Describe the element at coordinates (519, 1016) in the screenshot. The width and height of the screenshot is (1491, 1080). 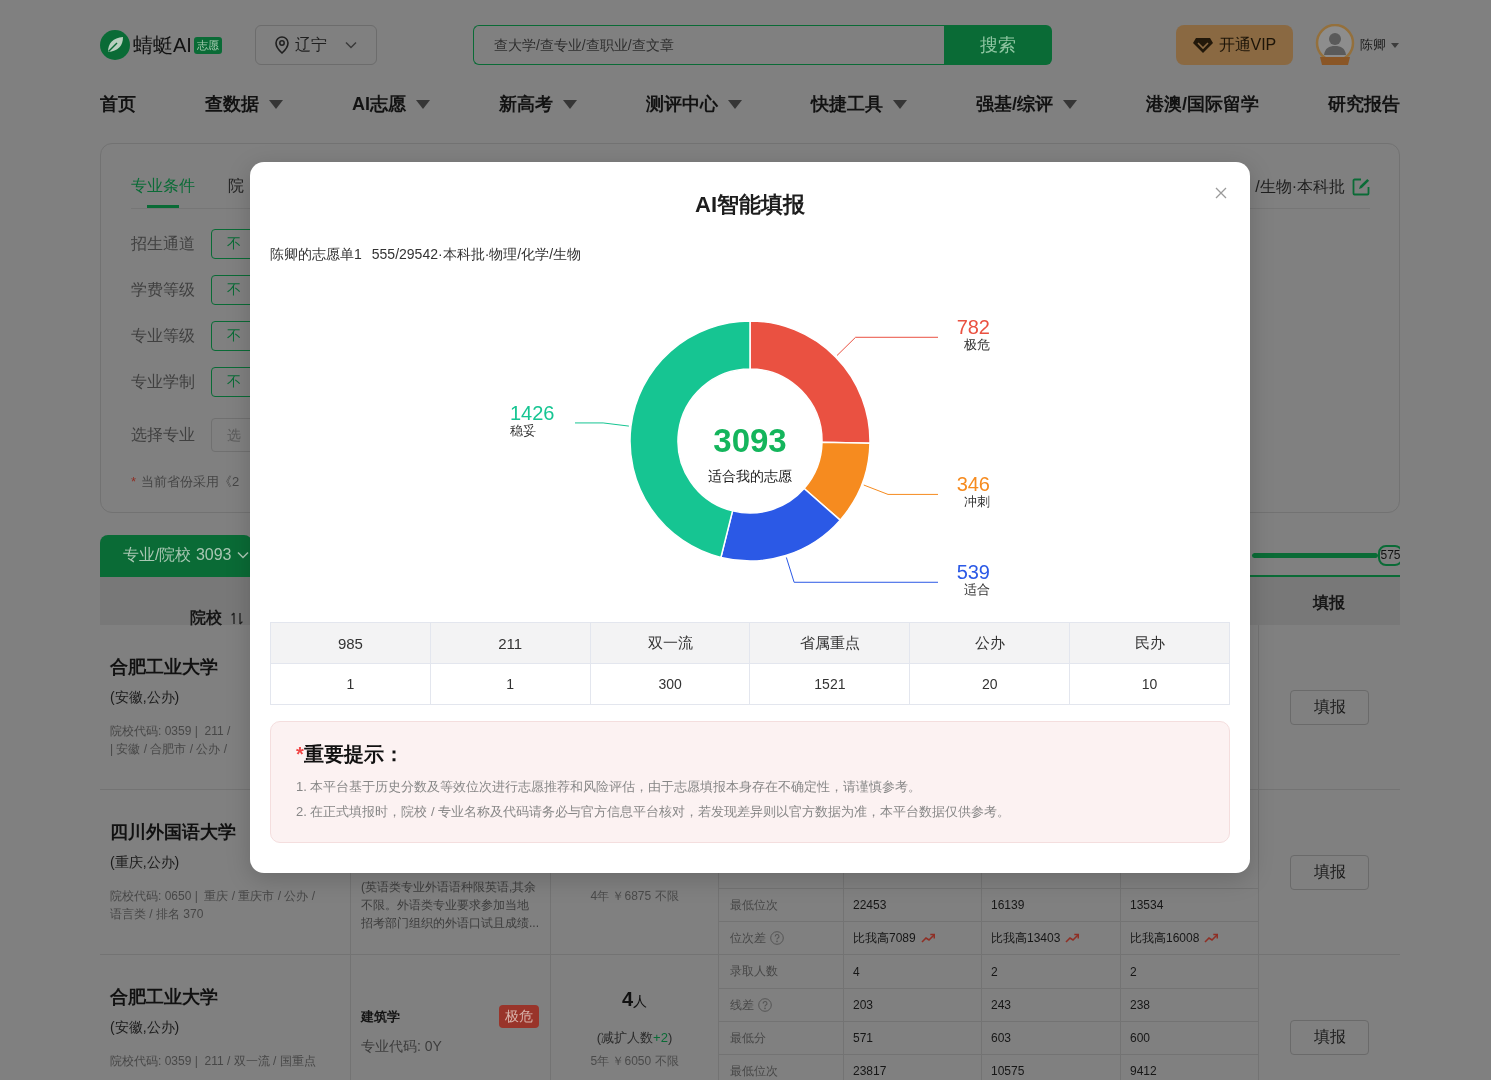
I see `risk-tag: 极危` at that location.